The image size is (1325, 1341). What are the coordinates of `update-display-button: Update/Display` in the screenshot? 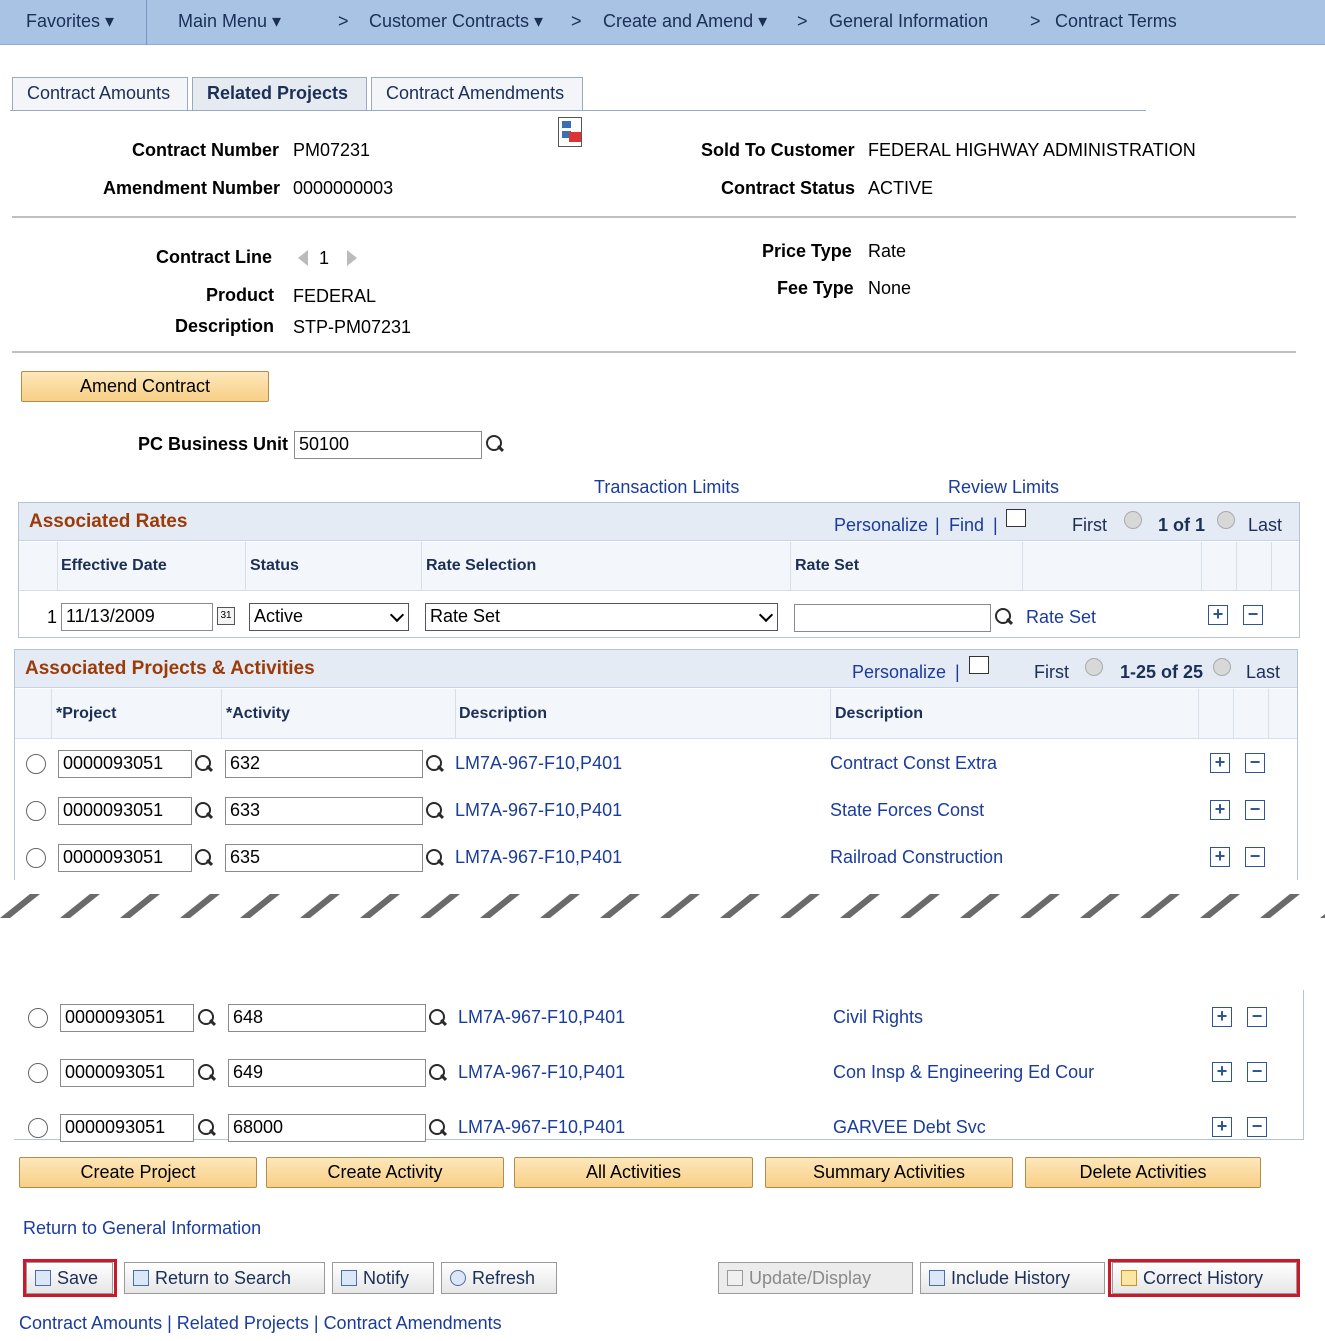 It's located at (815, 1278).